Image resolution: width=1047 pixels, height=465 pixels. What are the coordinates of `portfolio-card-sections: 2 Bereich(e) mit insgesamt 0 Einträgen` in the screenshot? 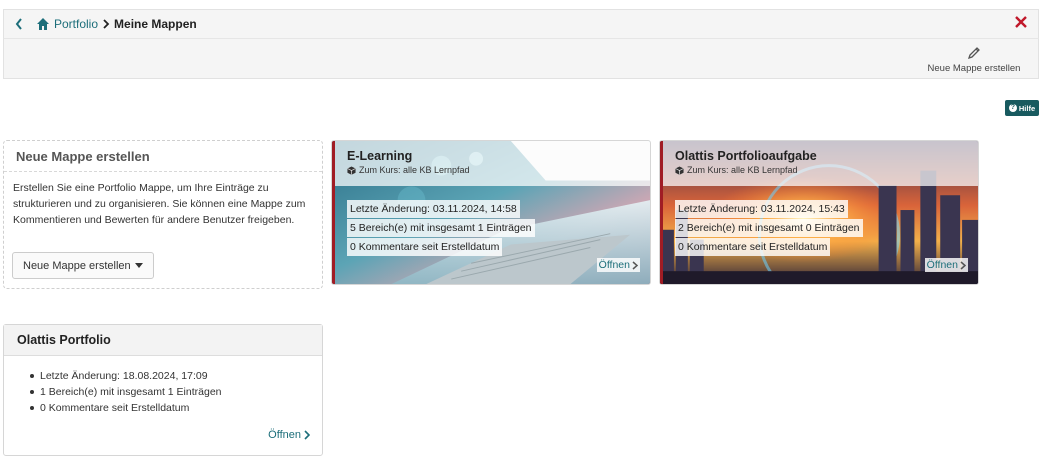 It's located at (769, 228).